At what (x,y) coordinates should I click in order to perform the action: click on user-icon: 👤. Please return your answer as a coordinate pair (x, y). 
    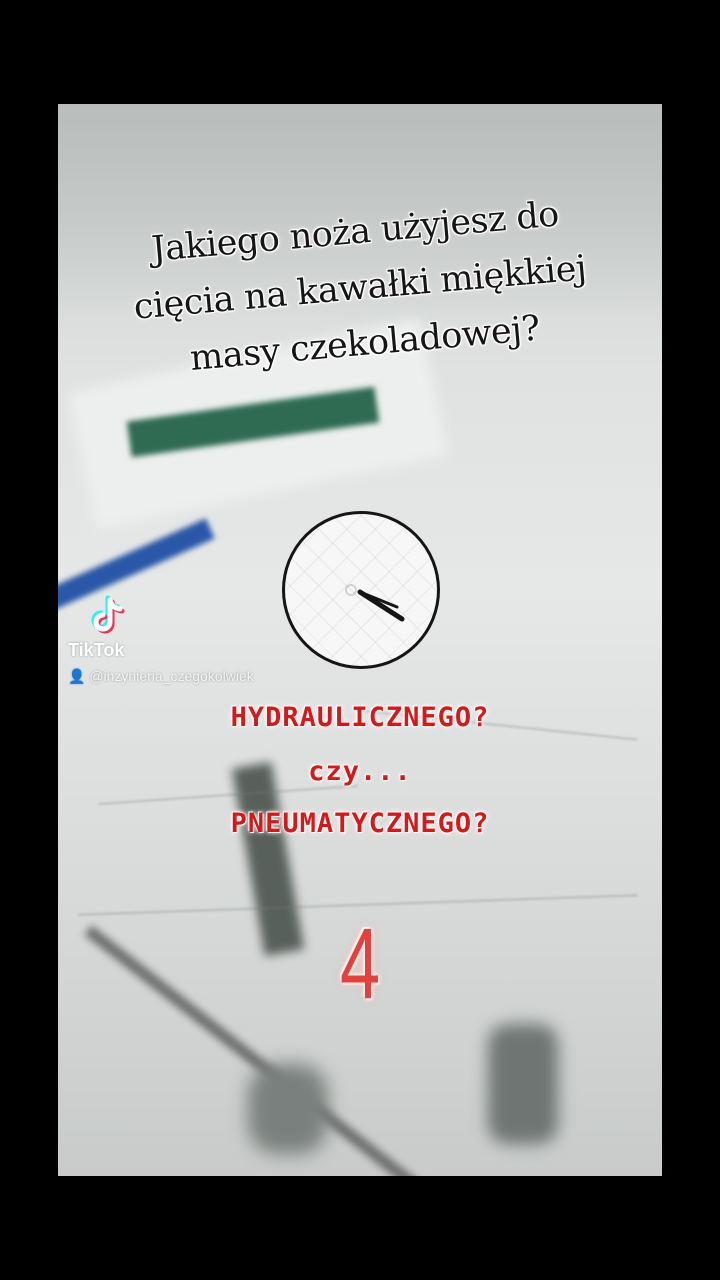
    Looking at the image, I should click on (77, 676).